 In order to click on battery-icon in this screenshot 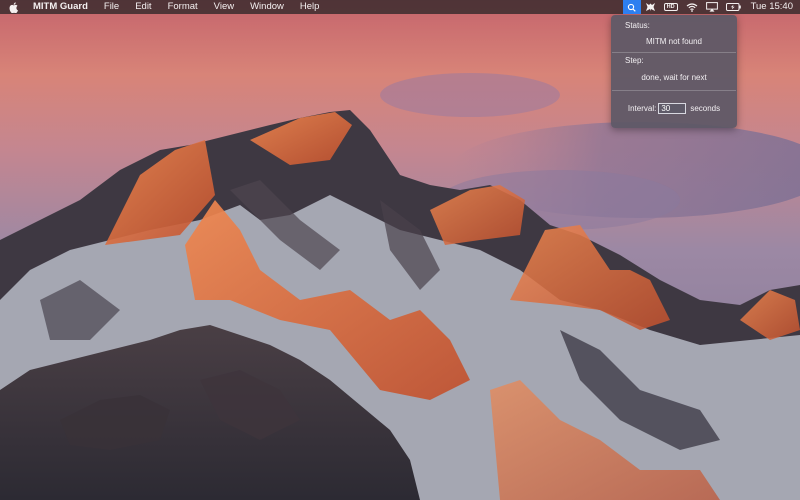, I will do `click(733, 7)`.